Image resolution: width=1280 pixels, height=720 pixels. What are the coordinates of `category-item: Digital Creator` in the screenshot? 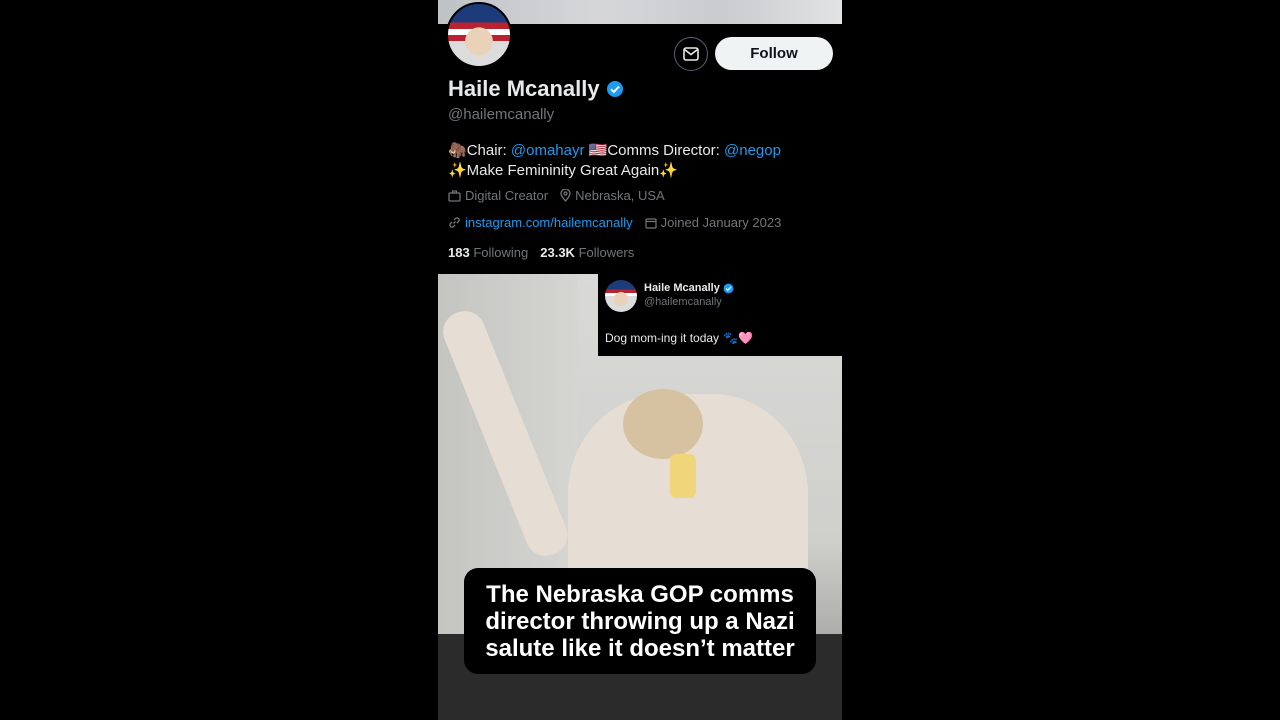 It's located at (498, 195).